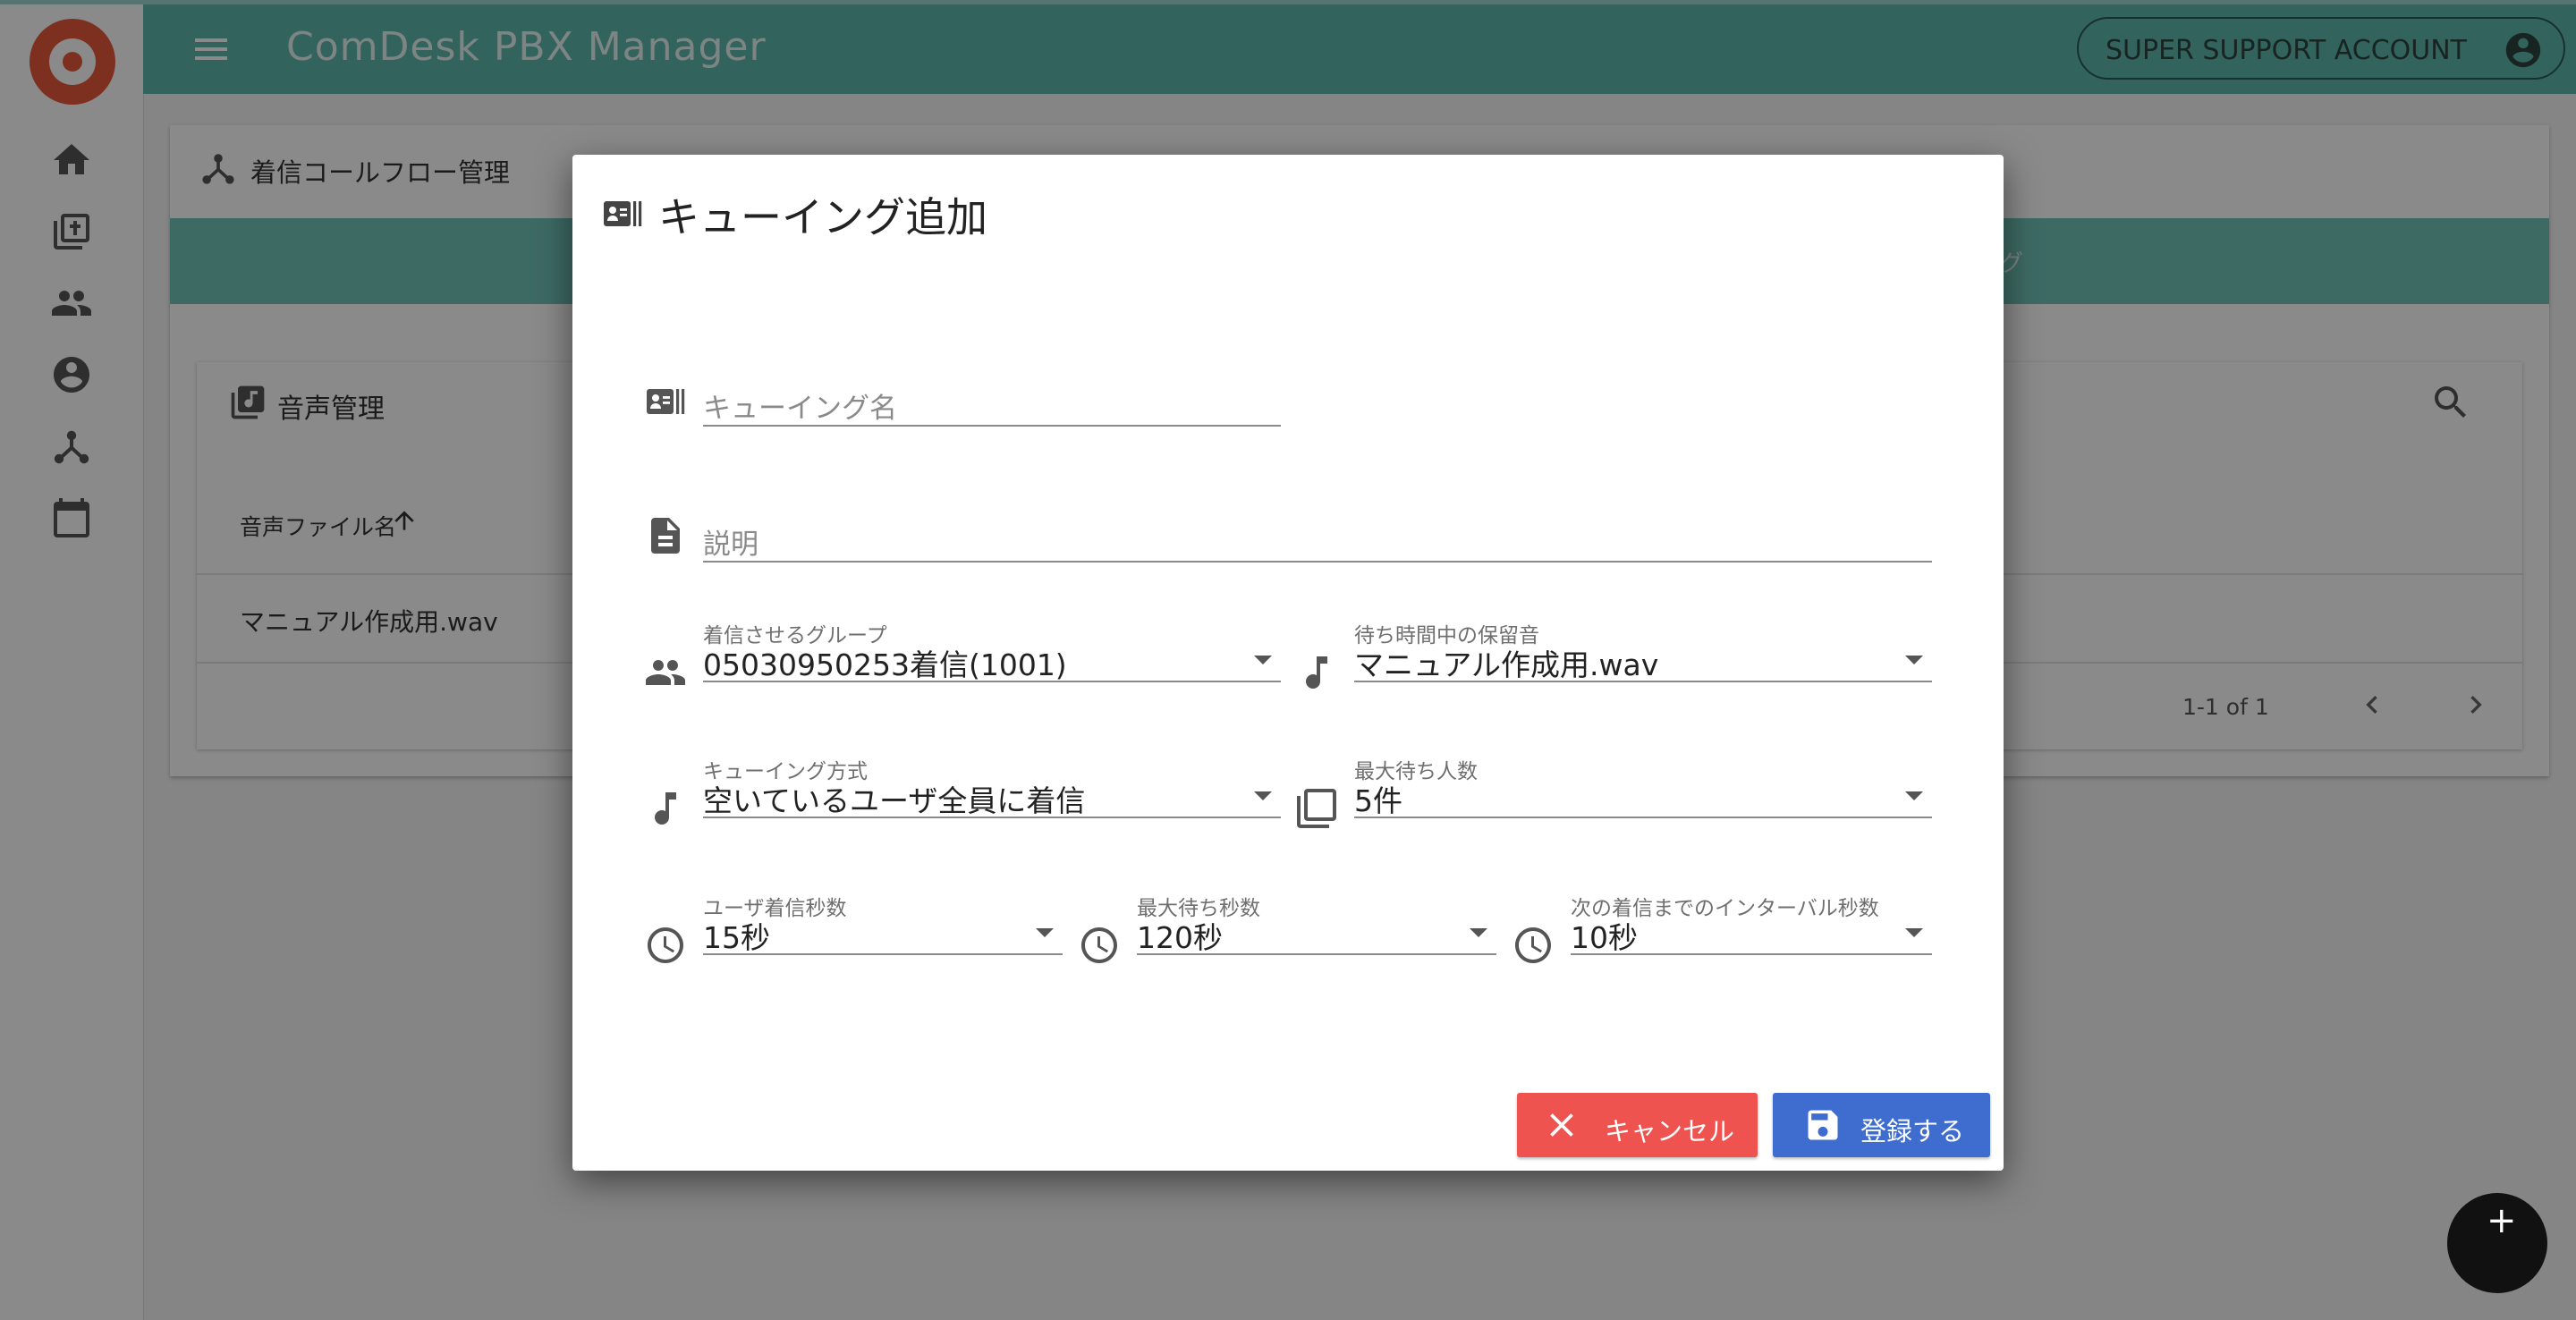 The width and height of the screenshot is (2576, 1320). Describe the element at coordinates (894, 800) in the screenshot. I see `queue-method-value: 空いているユーザ全員に着信` at that location.